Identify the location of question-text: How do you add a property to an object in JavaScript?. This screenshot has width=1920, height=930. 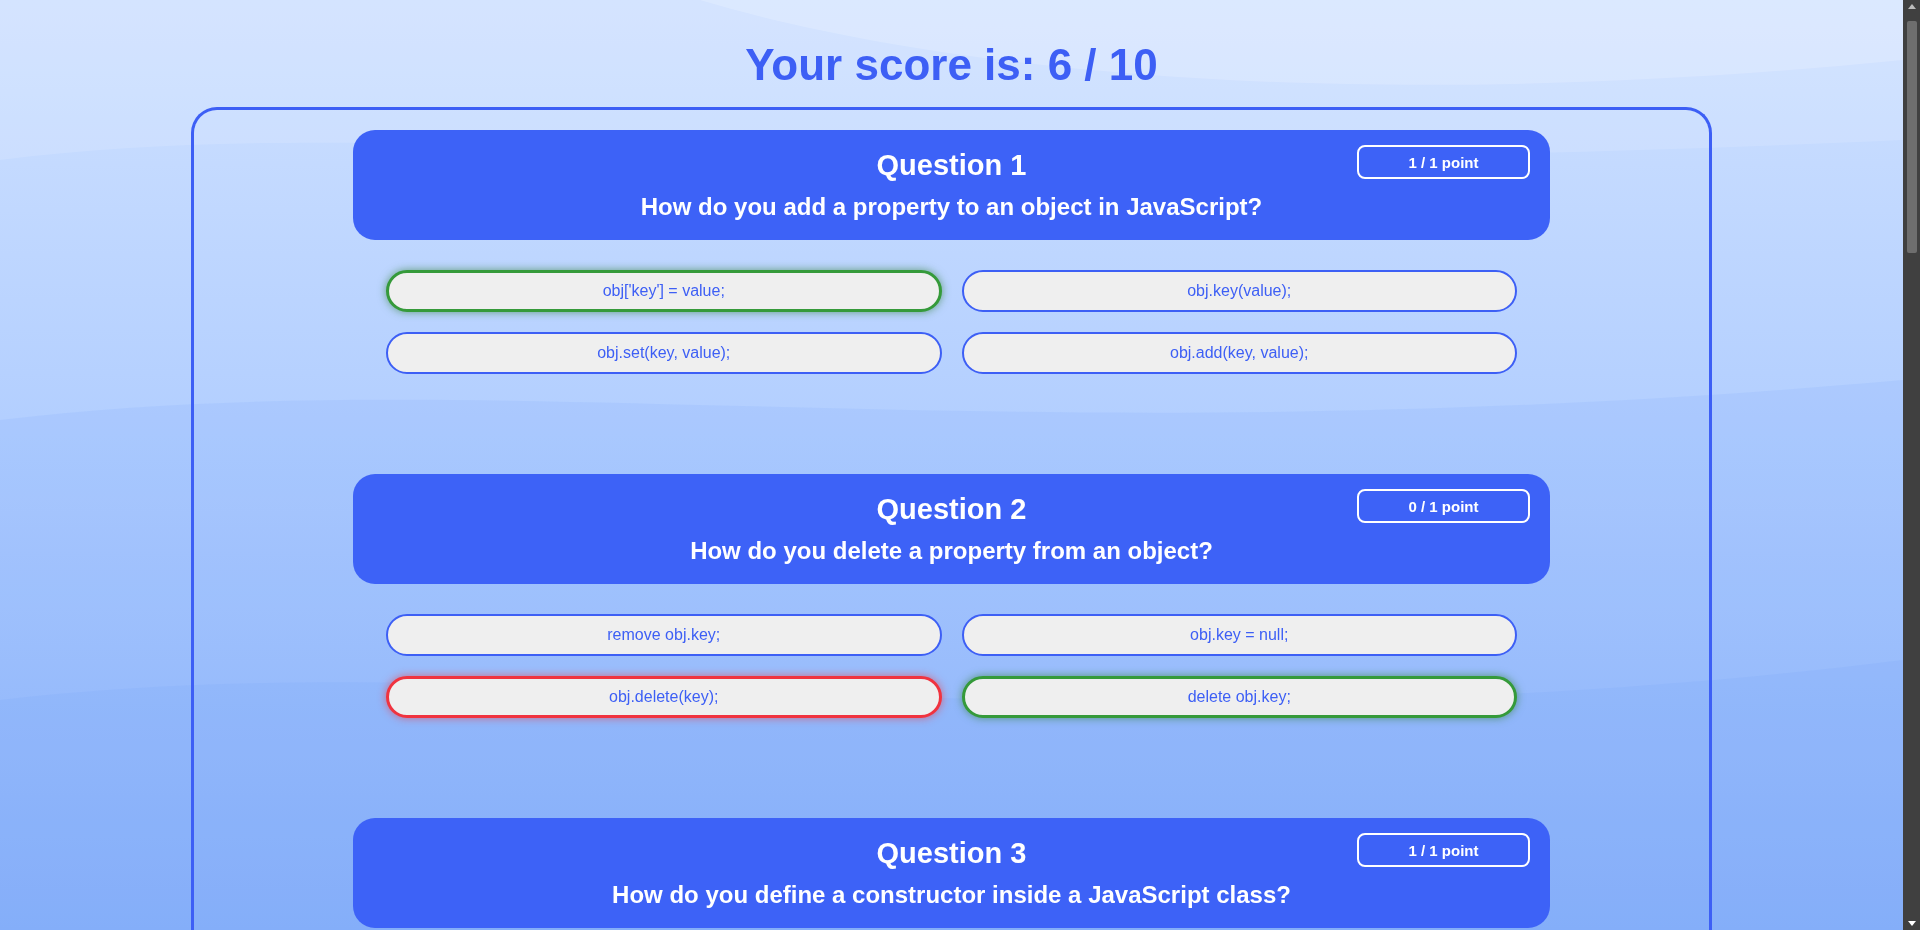
(951, 207).